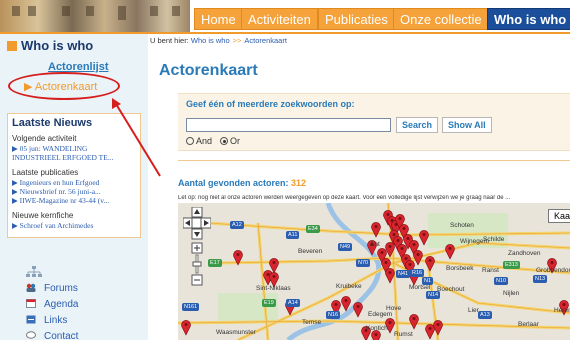 The height and width of the screenshot is (340, 570). What do you see at coordinates (169, 40) in the screenshot?
I see `breadcrumb-prefix: U bent hier:` at bounding box center [169, 40].